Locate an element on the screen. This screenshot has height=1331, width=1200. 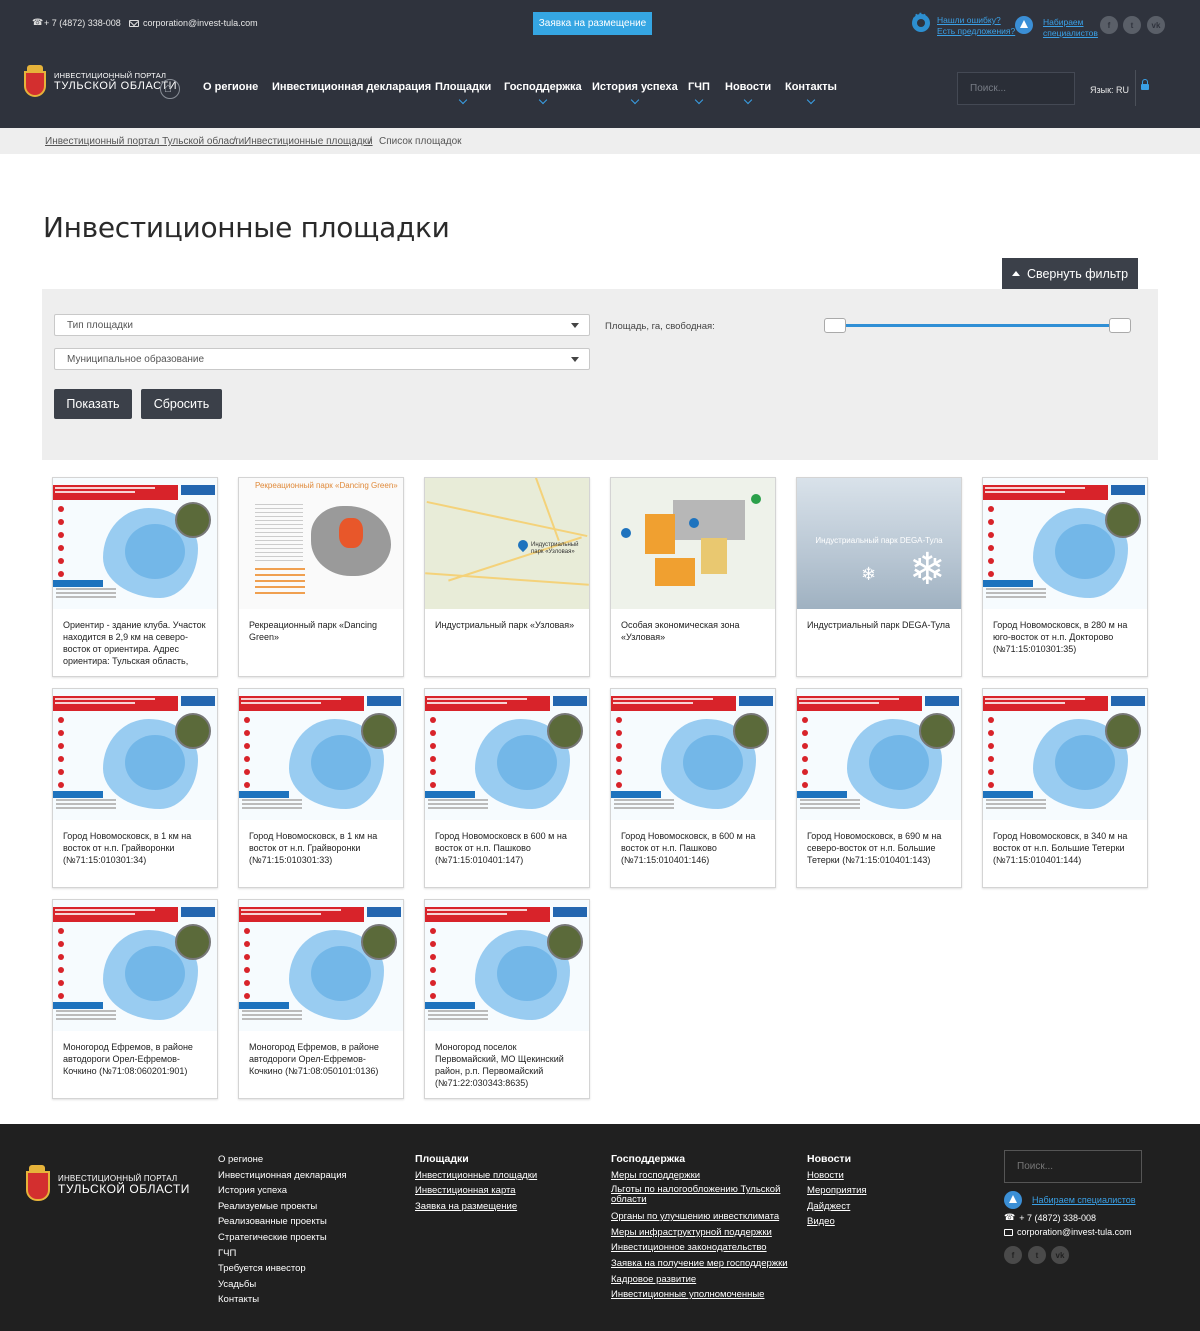
language-selector: Язык: RU is located at coordinates (1109, 90).